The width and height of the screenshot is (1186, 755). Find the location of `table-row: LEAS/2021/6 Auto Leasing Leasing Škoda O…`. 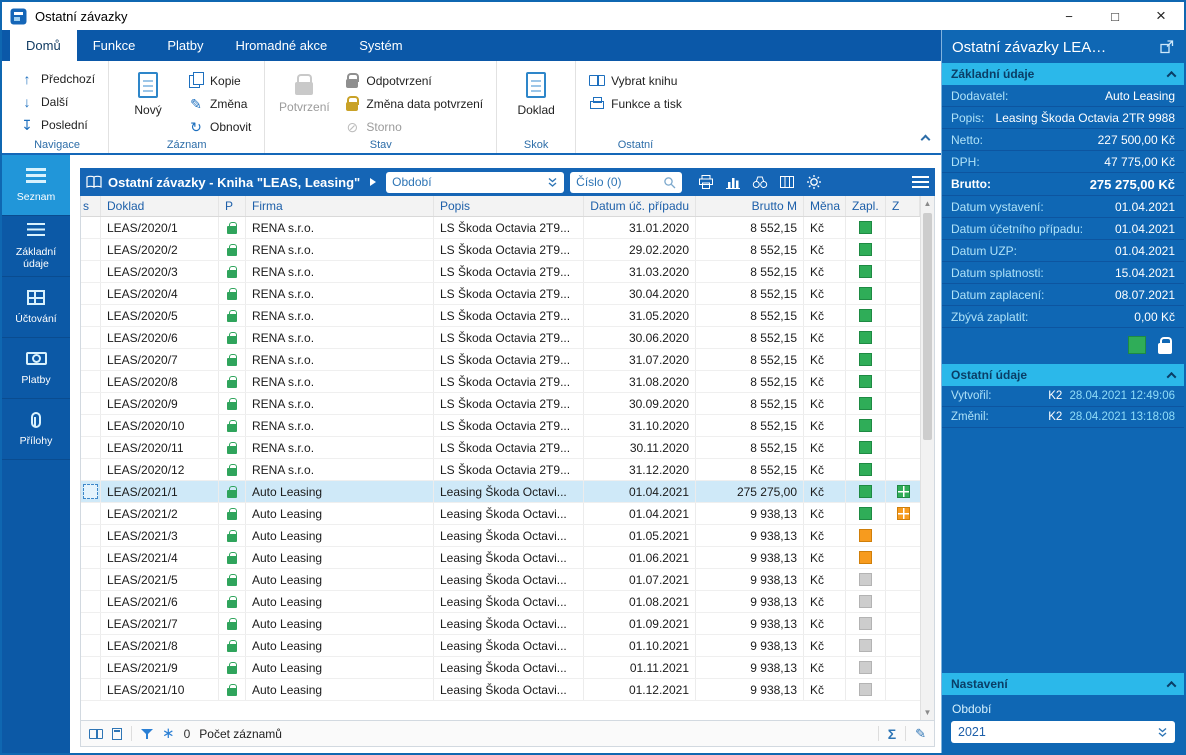

table-row: LEAS/2021/6 Auto Leasing Leasing Škoda O… is located at coordinates (500, 602).